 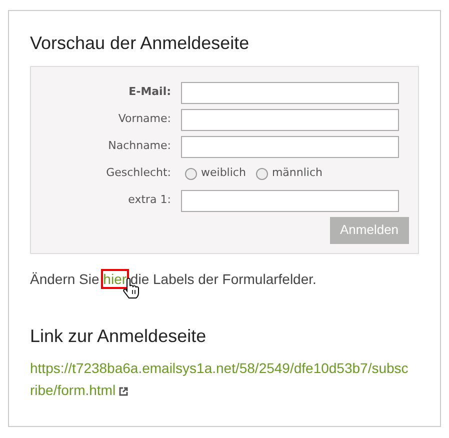 I want to click on section-title: Link zur Anmeldeseite, so click(x=119, y=337).